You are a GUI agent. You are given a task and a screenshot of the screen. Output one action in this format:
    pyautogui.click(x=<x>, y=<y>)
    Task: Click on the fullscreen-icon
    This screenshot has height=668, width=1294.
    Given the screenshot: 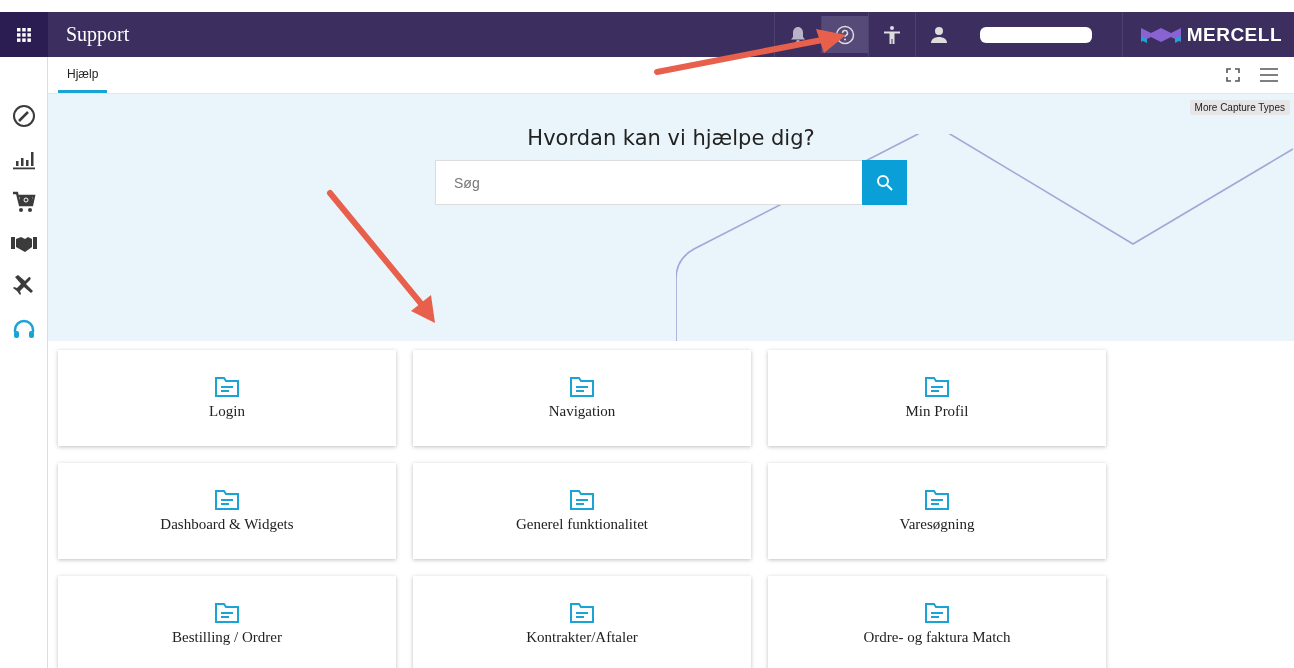 What is the action you would take?
    pyautogui.click(x=1233, y=75)
    